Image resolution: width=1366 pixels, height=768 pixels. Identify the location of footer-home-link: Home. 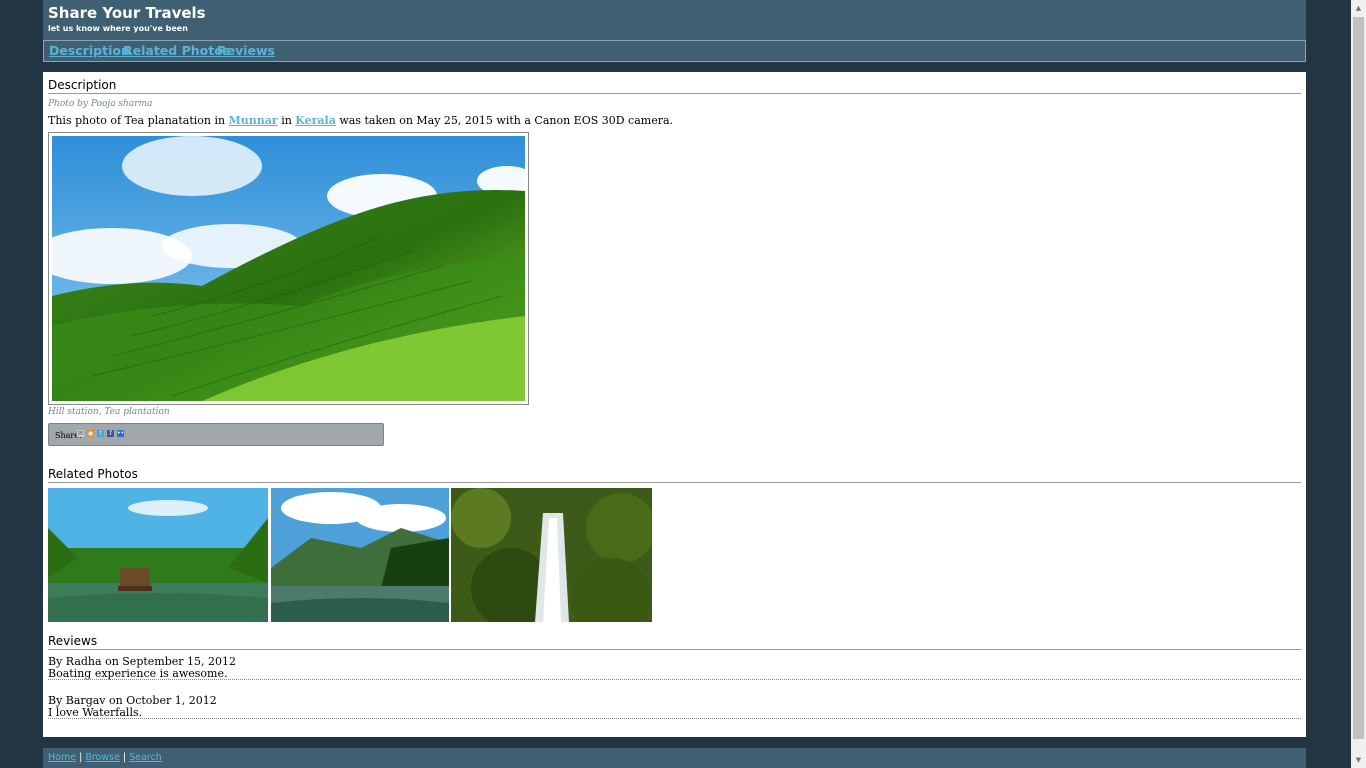
(62, 757).